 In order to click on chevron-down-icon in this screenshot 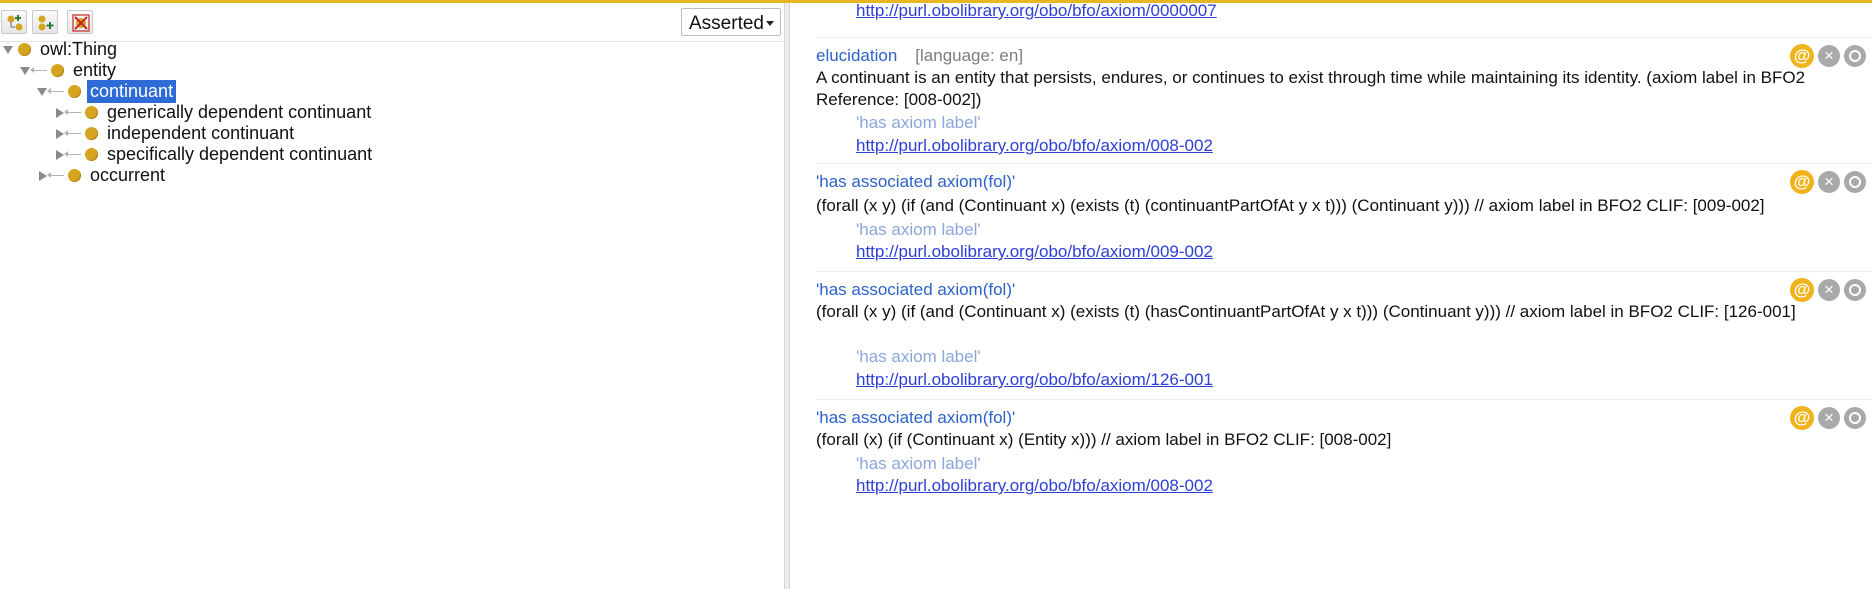, I will do `click(770, 23)`.